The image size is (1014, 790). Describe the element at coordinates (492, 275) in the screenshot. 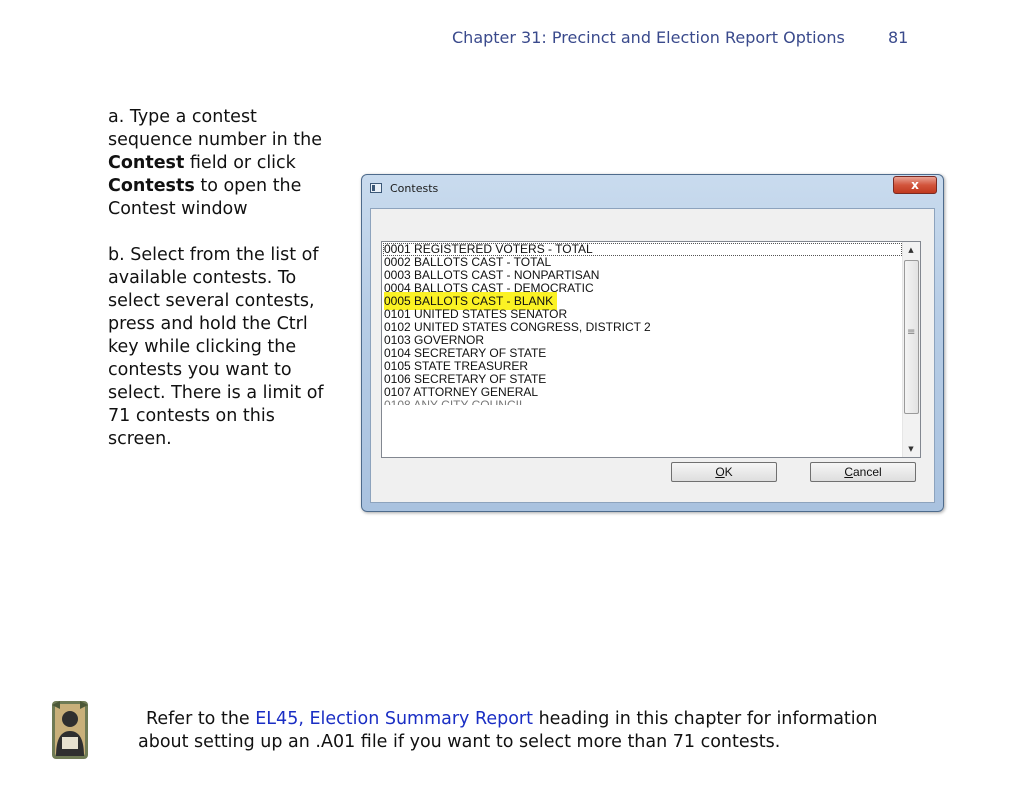

I see `contest-label: 0003 BALLOTS CAST - NONPARTISAN` at that location.